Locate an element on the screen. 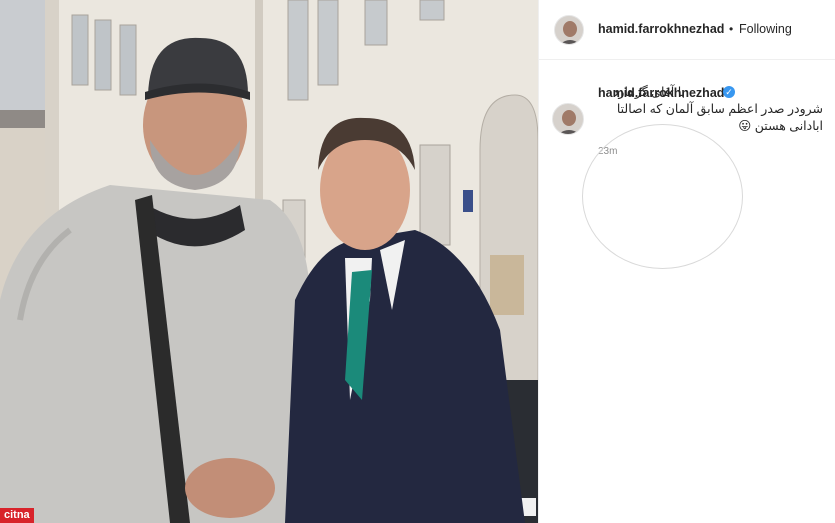 The image size is (835, 523). comment-avatar-image is located at coordinates (568, 119).